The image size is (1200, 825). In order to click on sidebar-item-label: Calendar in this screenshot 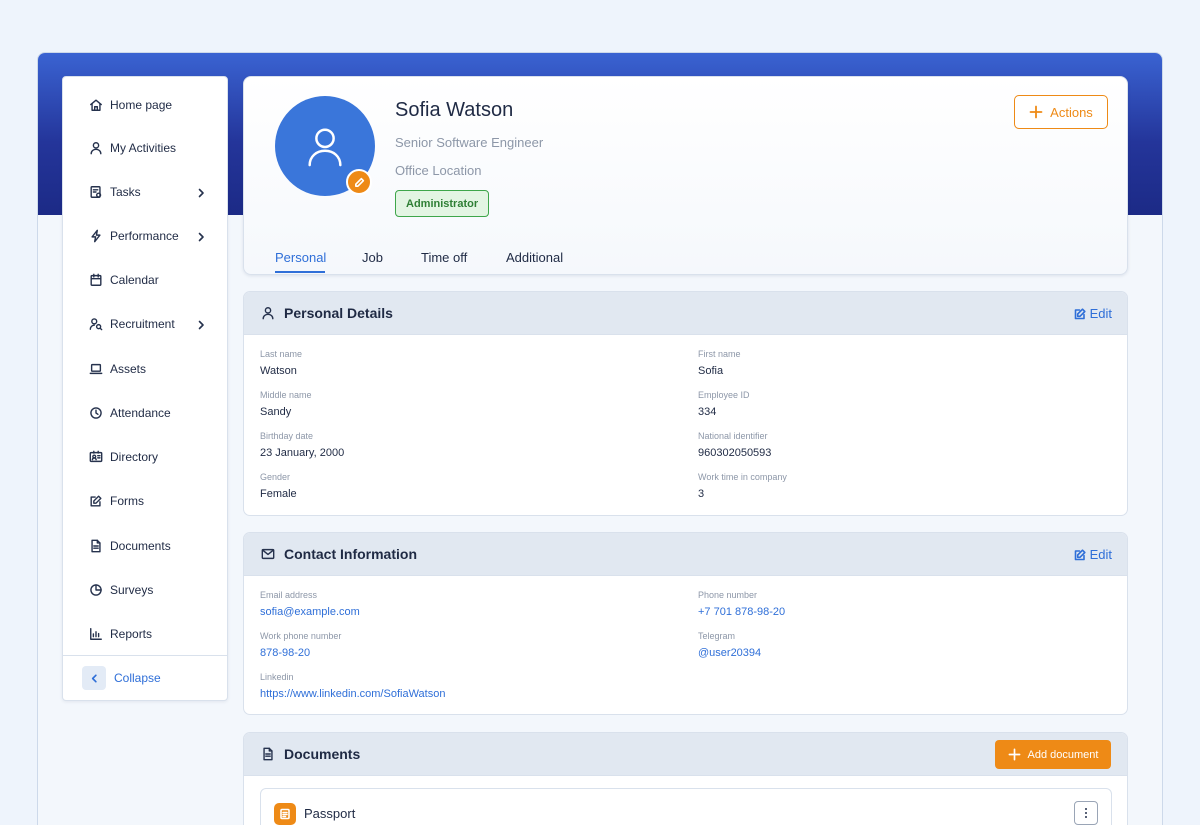, I will do `click(134, 280)`.